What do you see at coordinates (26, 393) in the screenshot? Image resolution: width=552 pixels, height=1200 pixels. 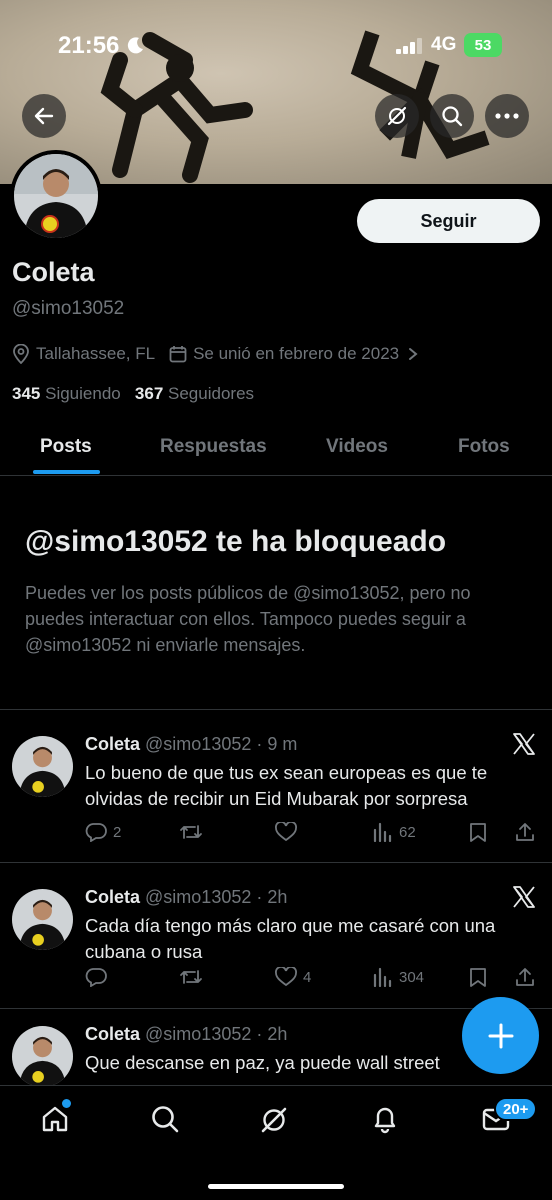 I see `following-count: 345` at bounding box center [26, 393].